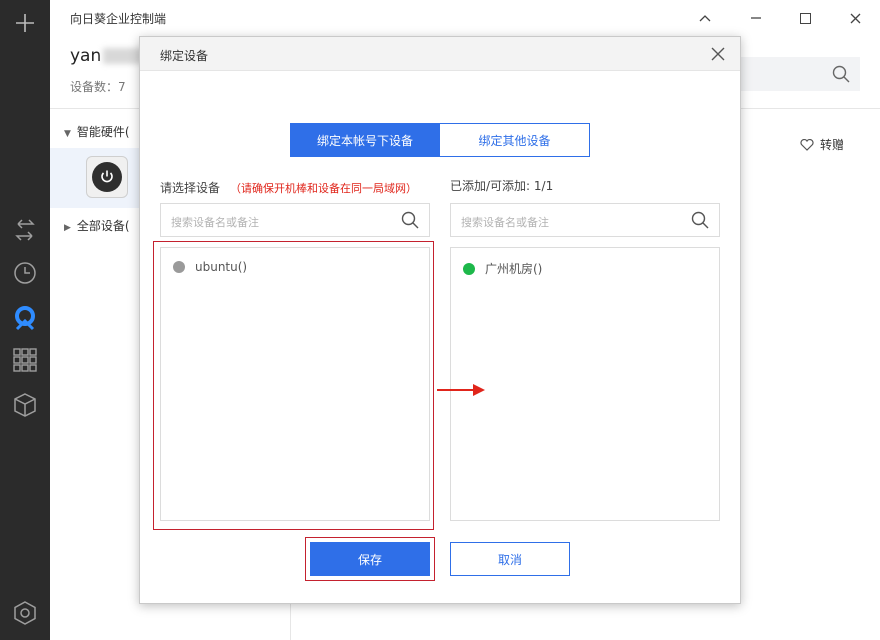  I want to click on offline-status-dot, so click(179, 267).